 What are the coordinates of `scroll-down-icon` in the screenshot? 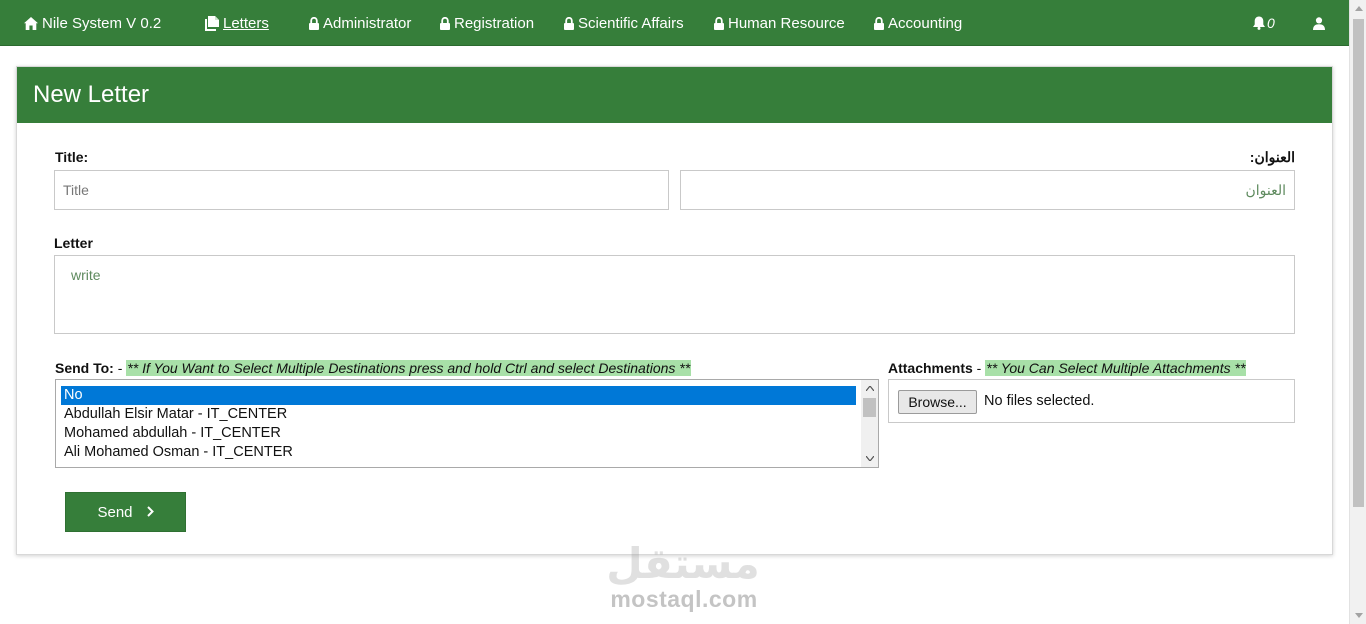 It's located at (1358, 615).